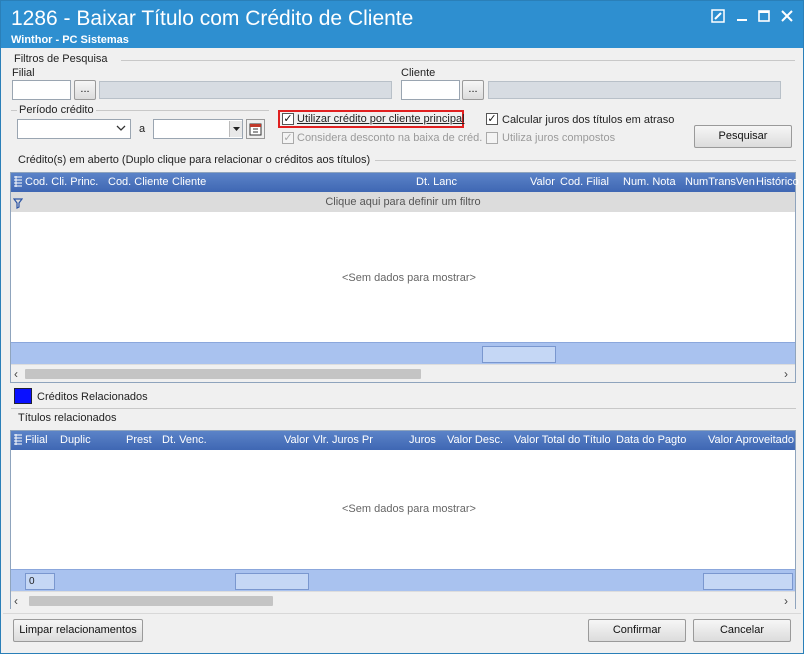  I want to click on periodo-label: Período crédito, so click(56, 110).